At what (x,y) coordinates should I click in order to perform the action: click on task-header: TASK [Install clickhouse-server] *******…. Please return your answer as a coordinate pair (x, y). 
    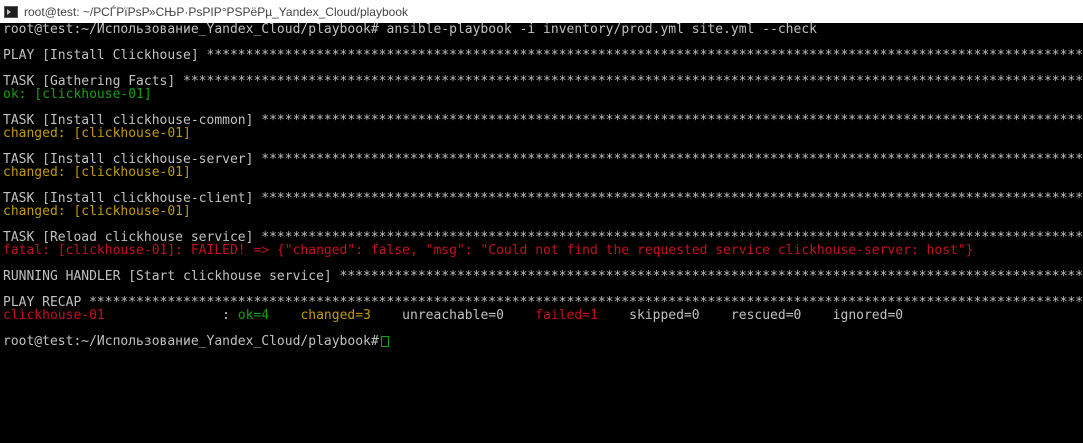
    Looking at the image, I should click on (543, 159).